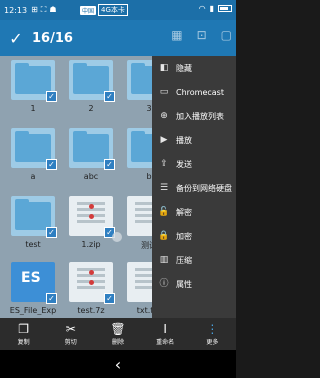  I want to click on copy-button: ❐ 复制, so click(24, 334).